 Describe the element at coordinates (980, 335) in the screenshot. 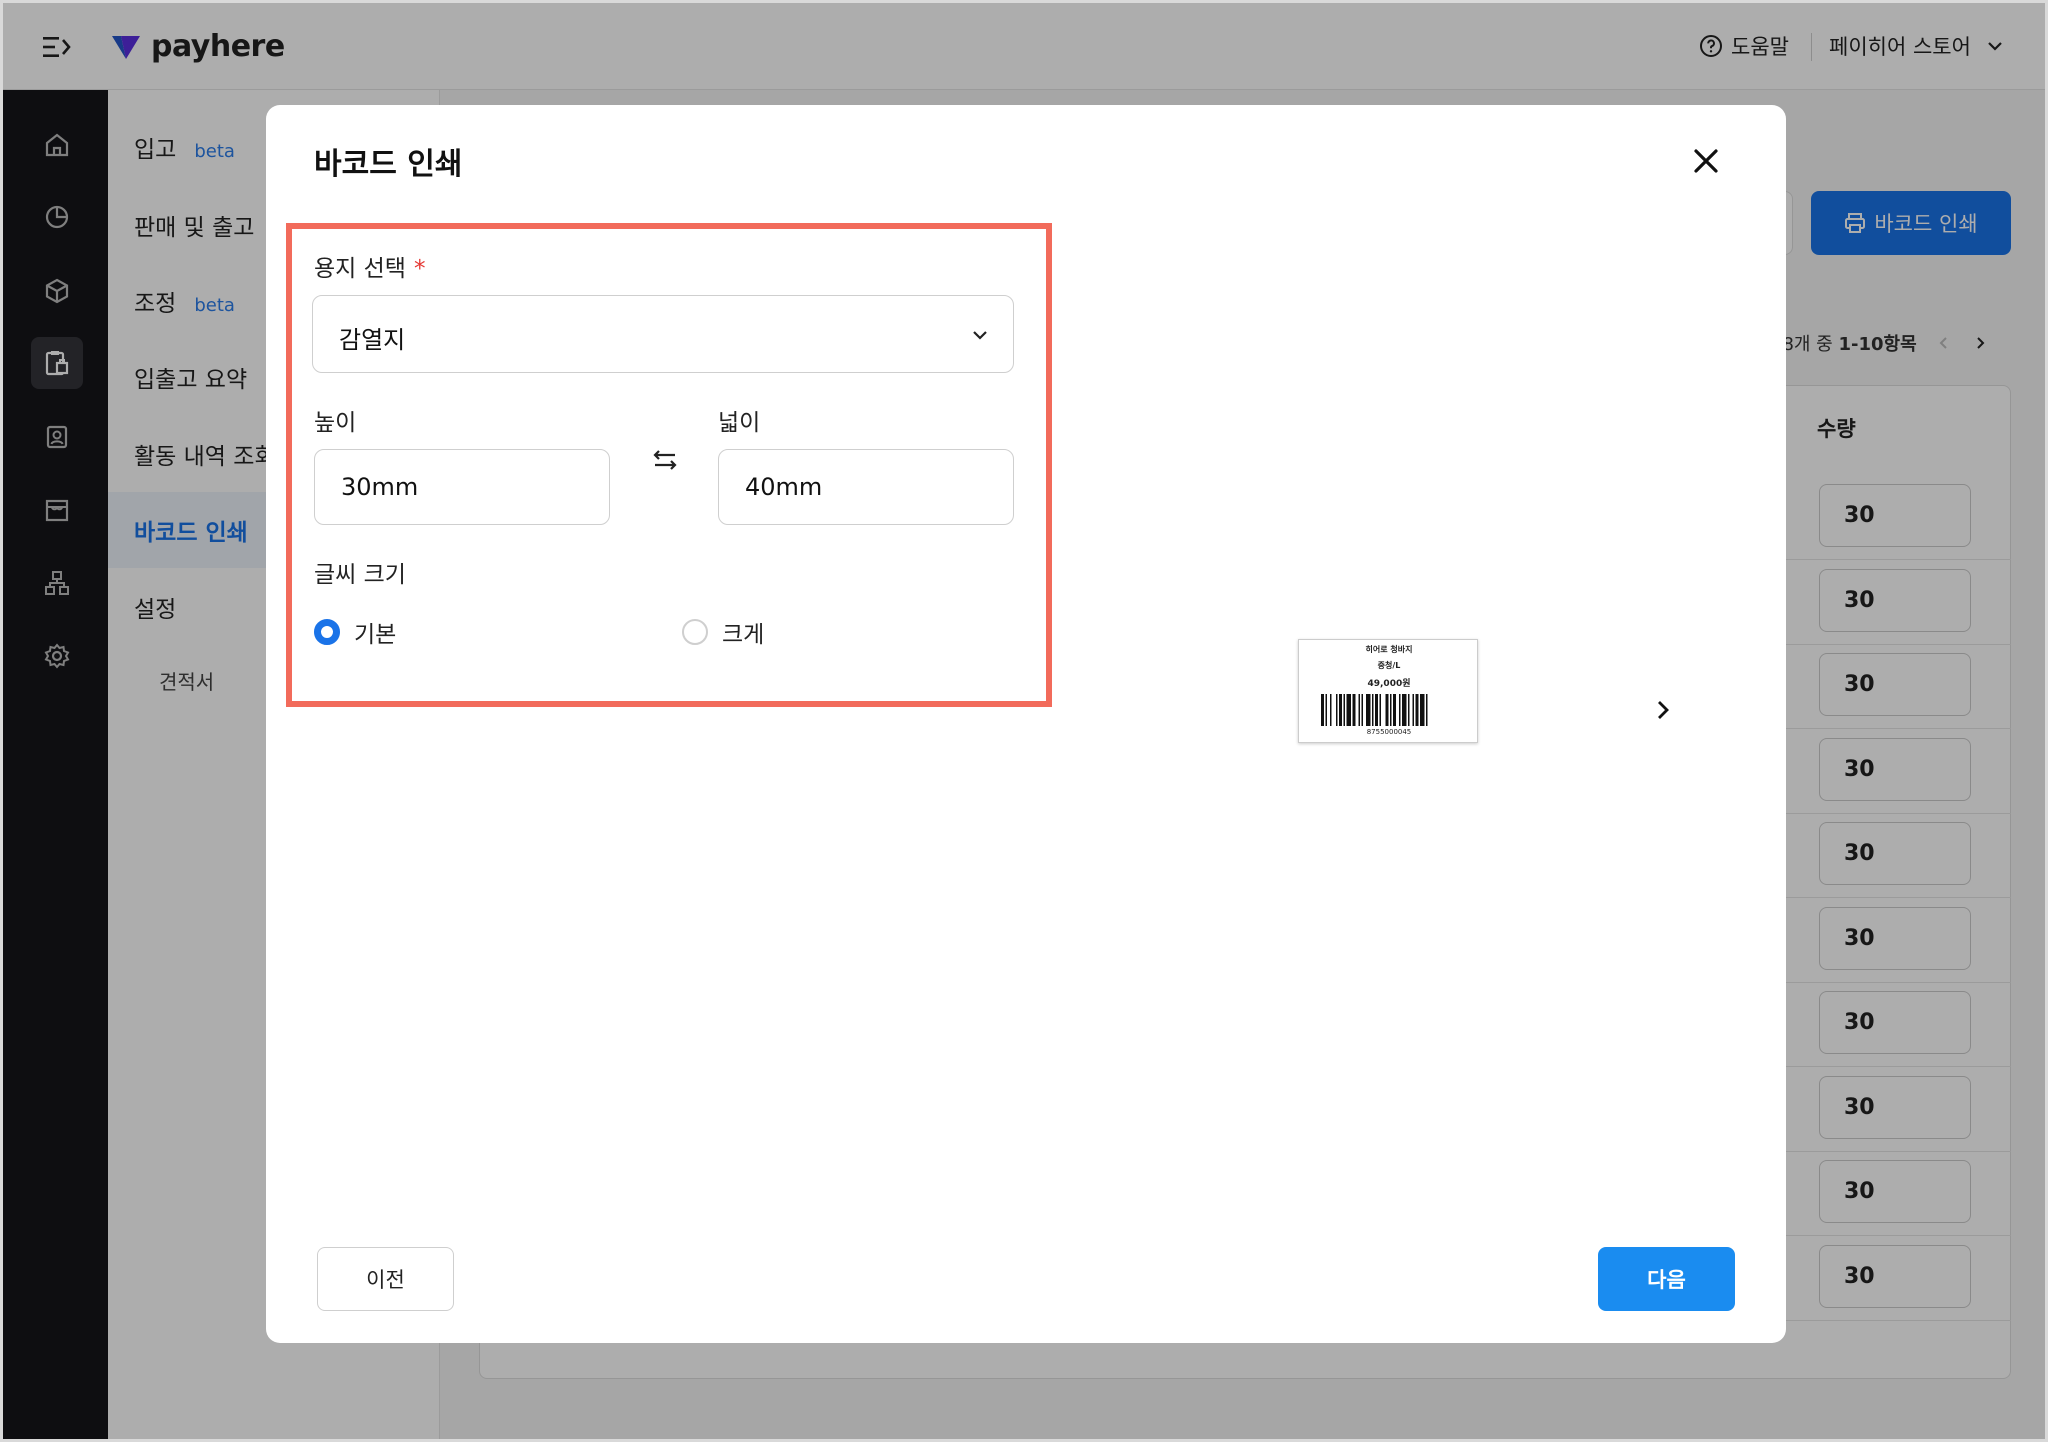

I see `chevron-down-icon` at that location.